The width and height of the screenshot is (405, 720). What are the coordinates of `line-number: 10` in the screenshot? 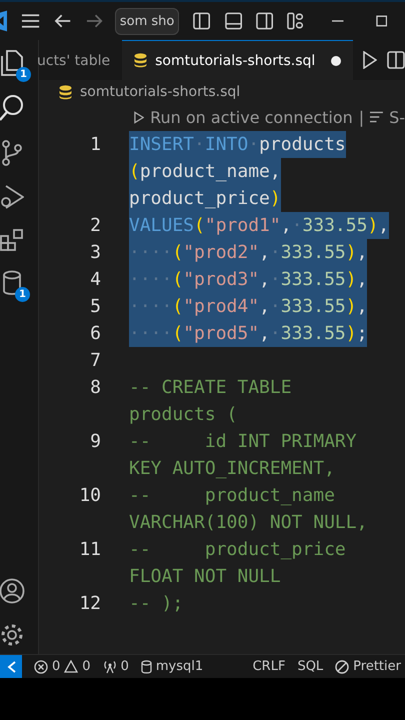 It's located at (89, 495).